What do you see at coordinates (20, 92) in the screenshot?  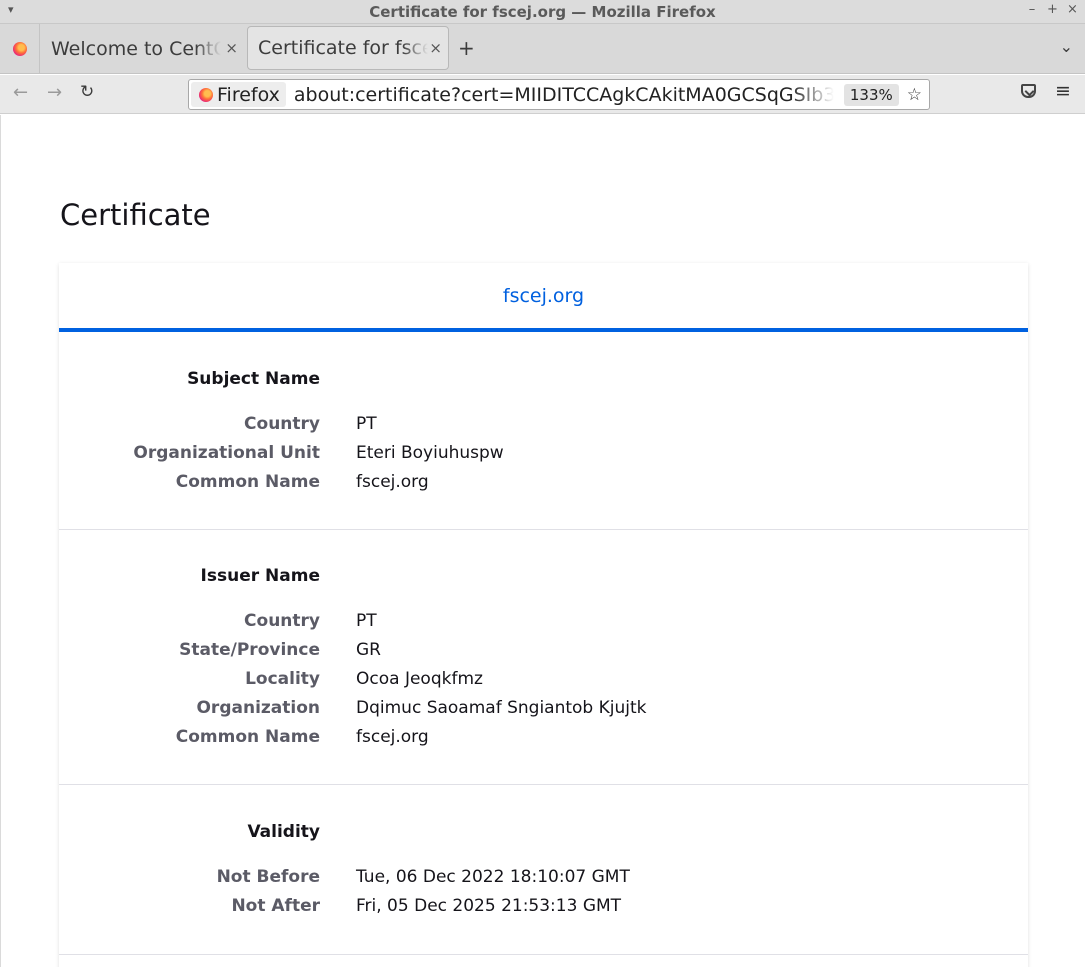 I see `back-arrow-icon: ←` at bounding box center [20, 92].